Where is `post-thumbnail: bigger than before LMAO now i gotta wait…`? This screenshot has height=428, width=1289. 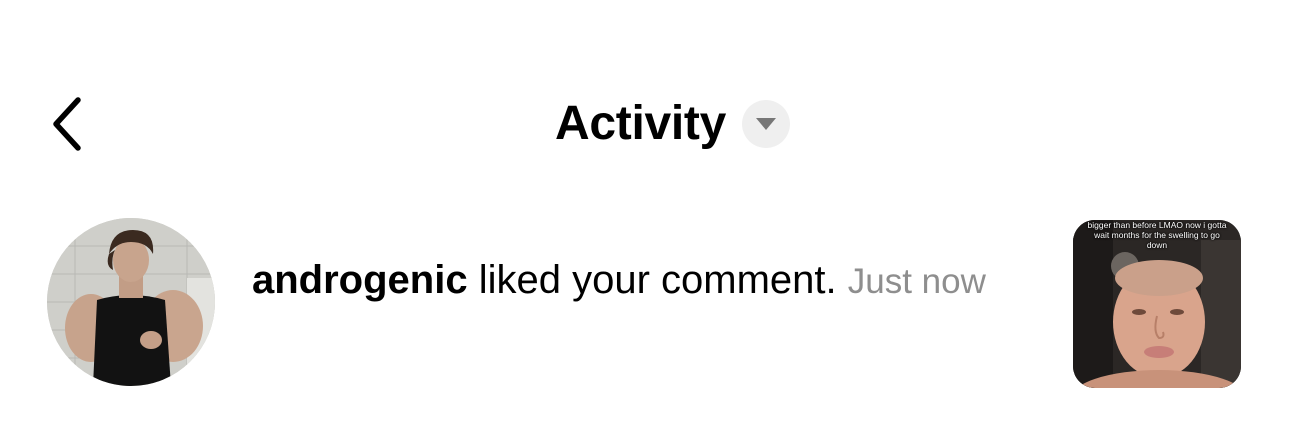
post-thumbnail: bigger than before LMAO now i gotta wait… is located at coordinates (1157, 304).